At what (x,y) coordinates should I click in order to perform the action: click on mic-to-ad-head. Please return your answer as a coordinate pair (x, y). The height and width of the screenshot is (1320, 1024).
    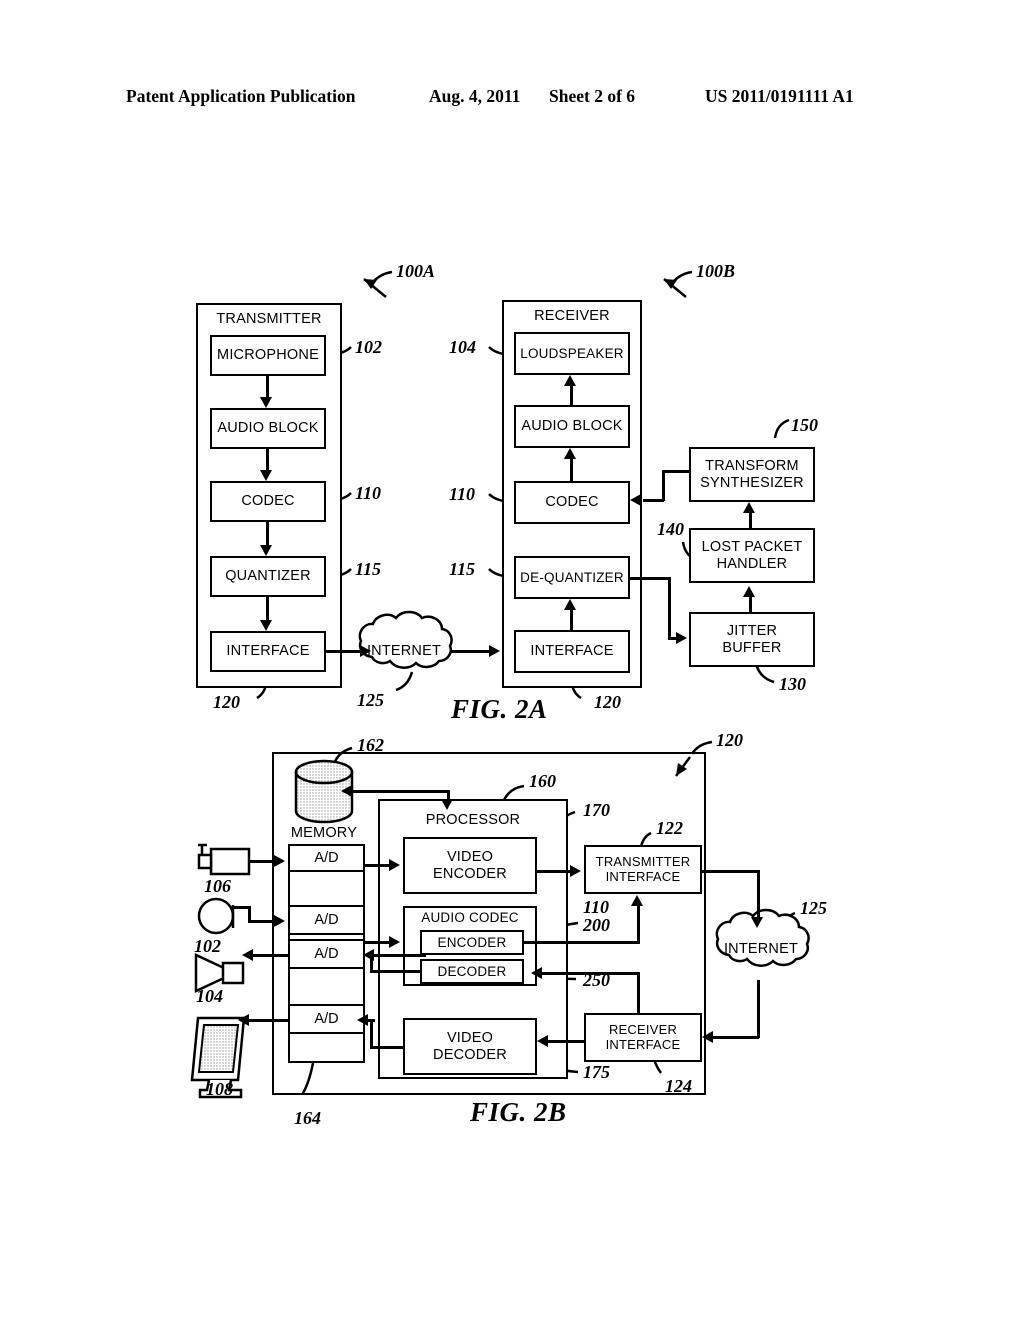
    Looking at the image, I should click on (279, 921).